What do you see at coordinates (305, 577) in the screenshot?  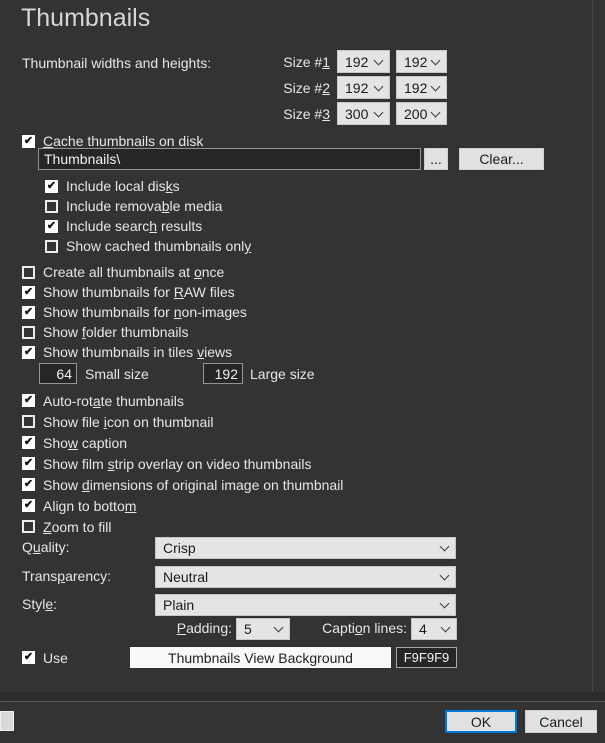 I see `transparency-combobox: Neutral` at bounding box center [305, 577].